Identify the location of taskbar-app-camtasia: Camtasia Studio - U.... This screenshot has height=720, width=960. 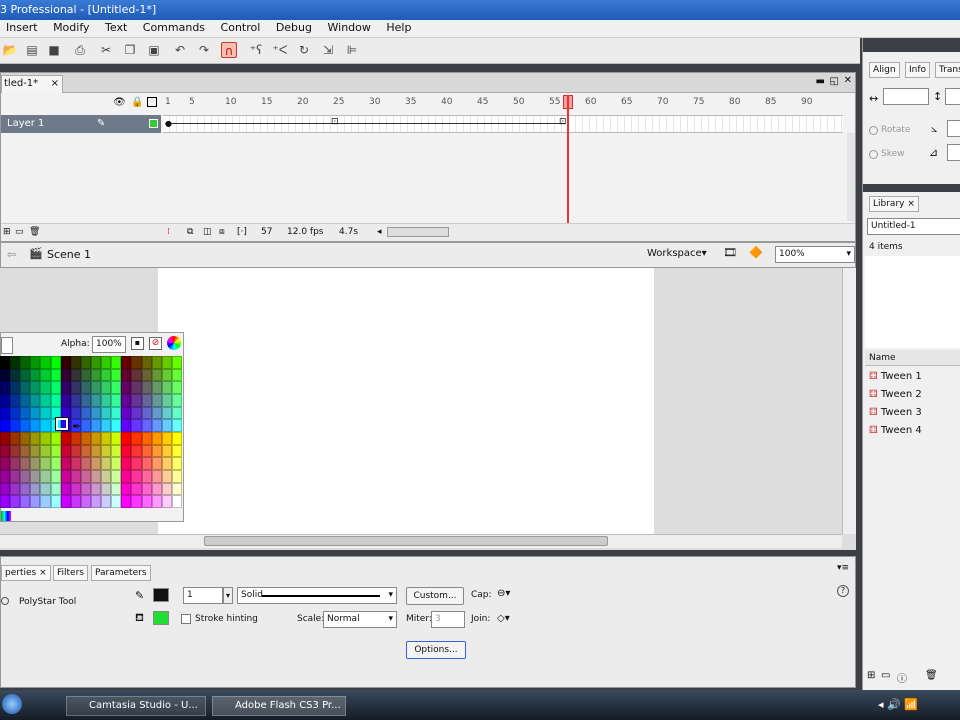
(136, 706).